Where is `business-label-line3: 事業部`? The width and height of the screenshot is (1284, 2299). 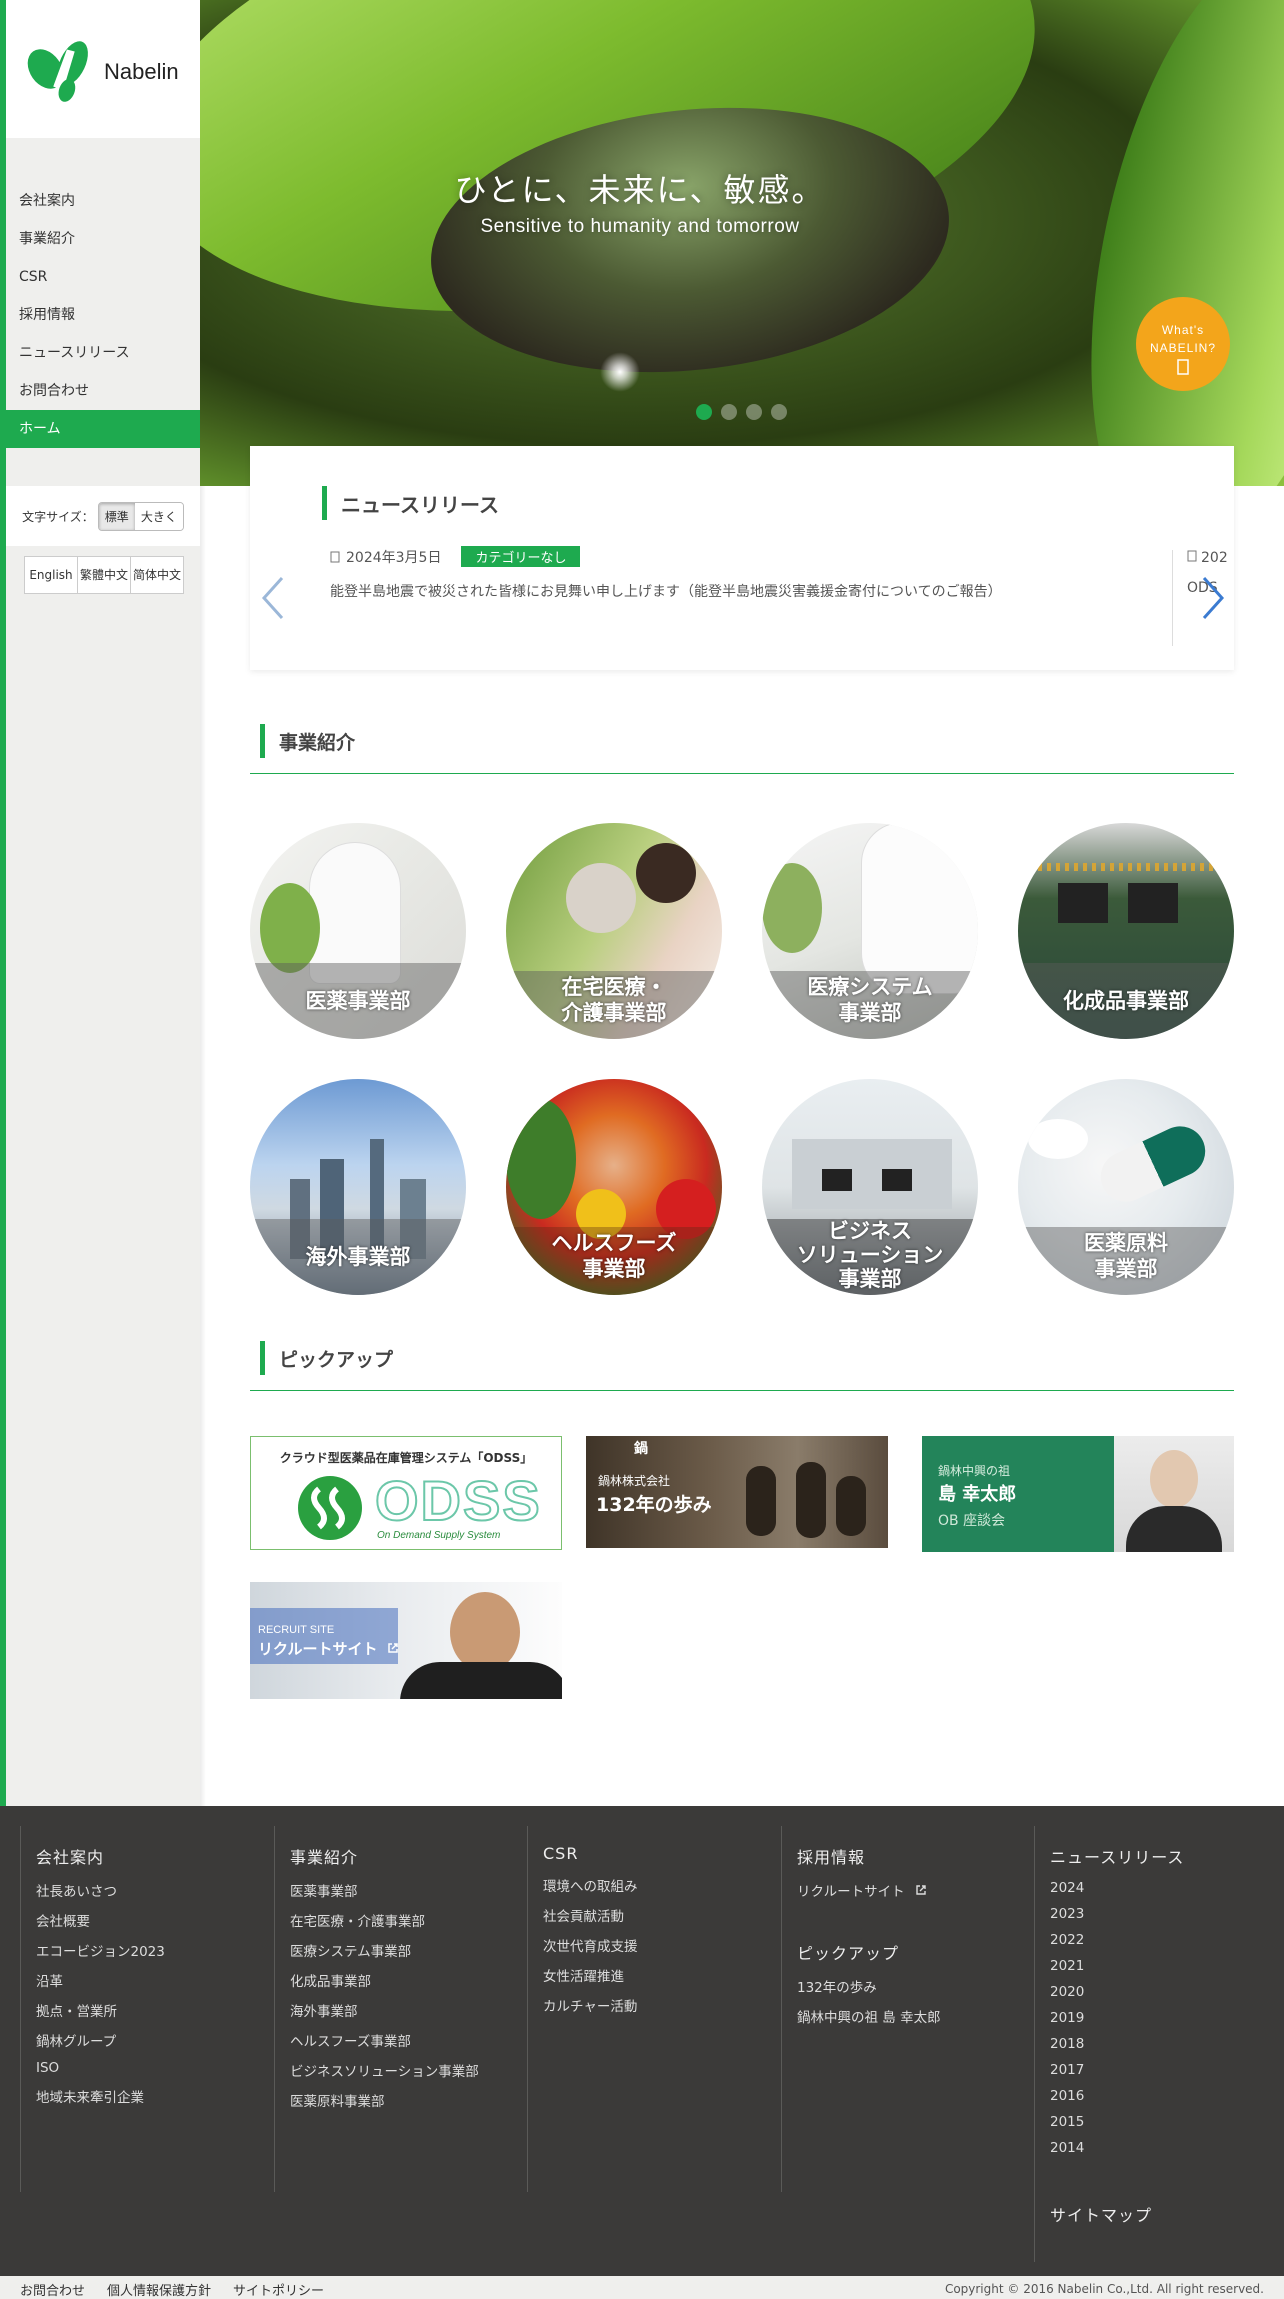 business-label-line3: 事業部 is located at coordinates (870, 1279).